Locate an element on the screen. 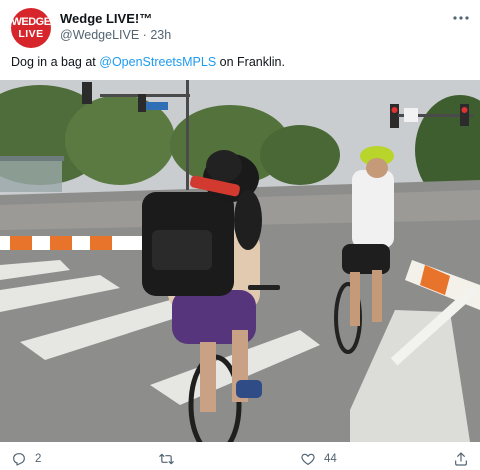 This screenshot has width=480, height=470. share-button is located at coordinates (461, 459).